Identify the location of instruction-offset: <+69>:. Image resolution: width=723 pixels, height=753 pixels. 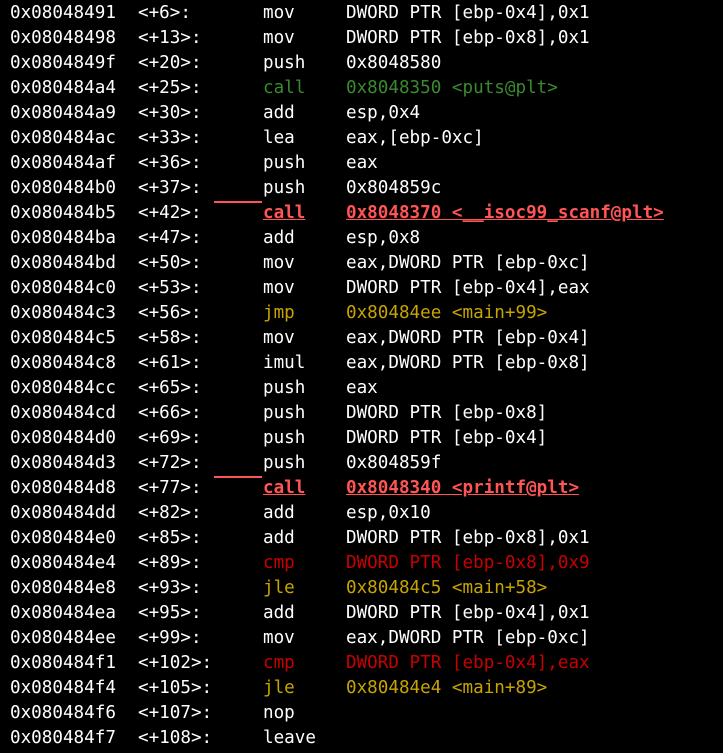
(170, 438).